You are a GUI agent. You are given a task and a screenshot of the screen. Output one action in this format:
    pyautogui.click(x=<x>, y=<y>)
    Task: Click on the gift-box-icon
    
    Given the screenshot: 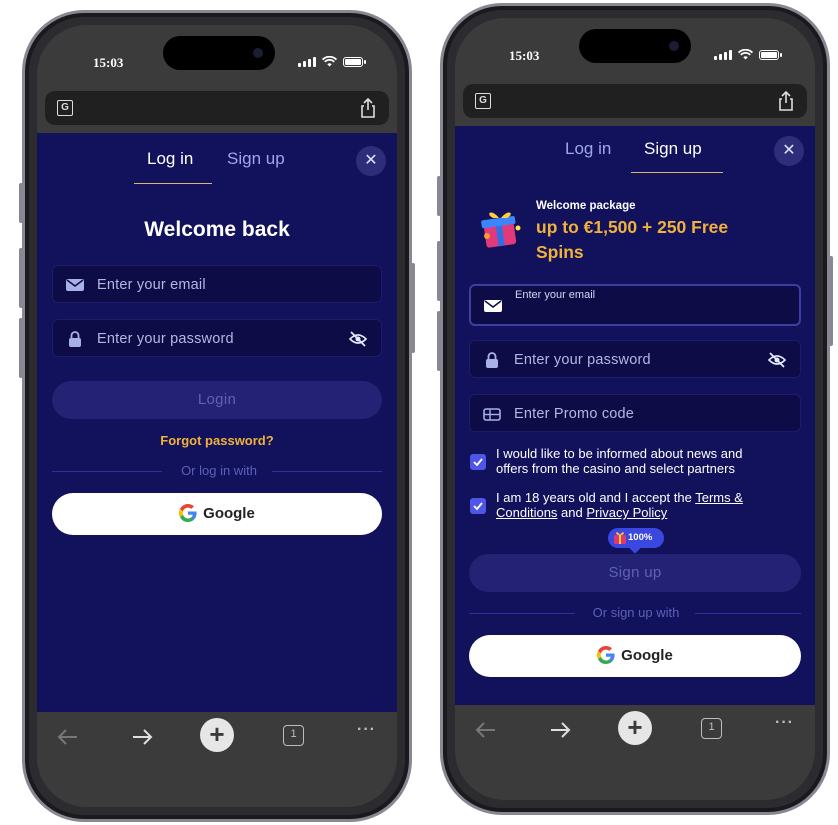 What is the action you would take?
    pyautogui.click(x=501, y=230)
    